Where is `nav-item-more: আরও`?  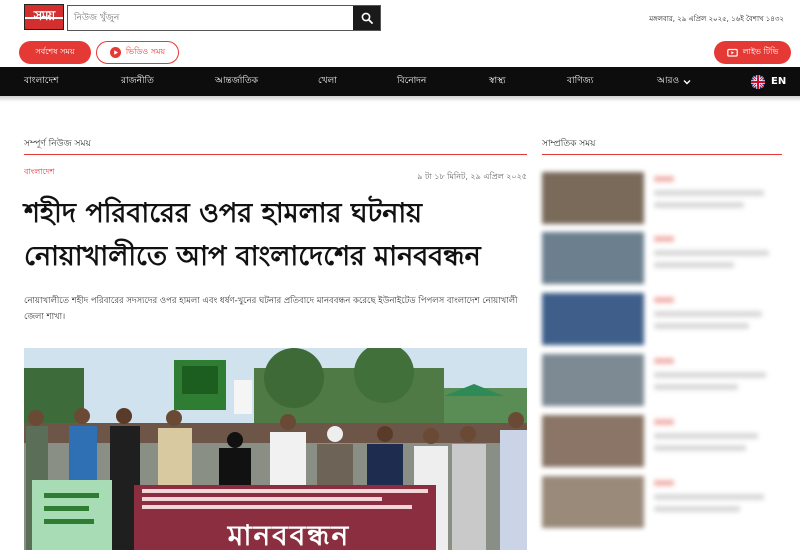 nav-item-more: আরও is located at coordinates (674, 81).